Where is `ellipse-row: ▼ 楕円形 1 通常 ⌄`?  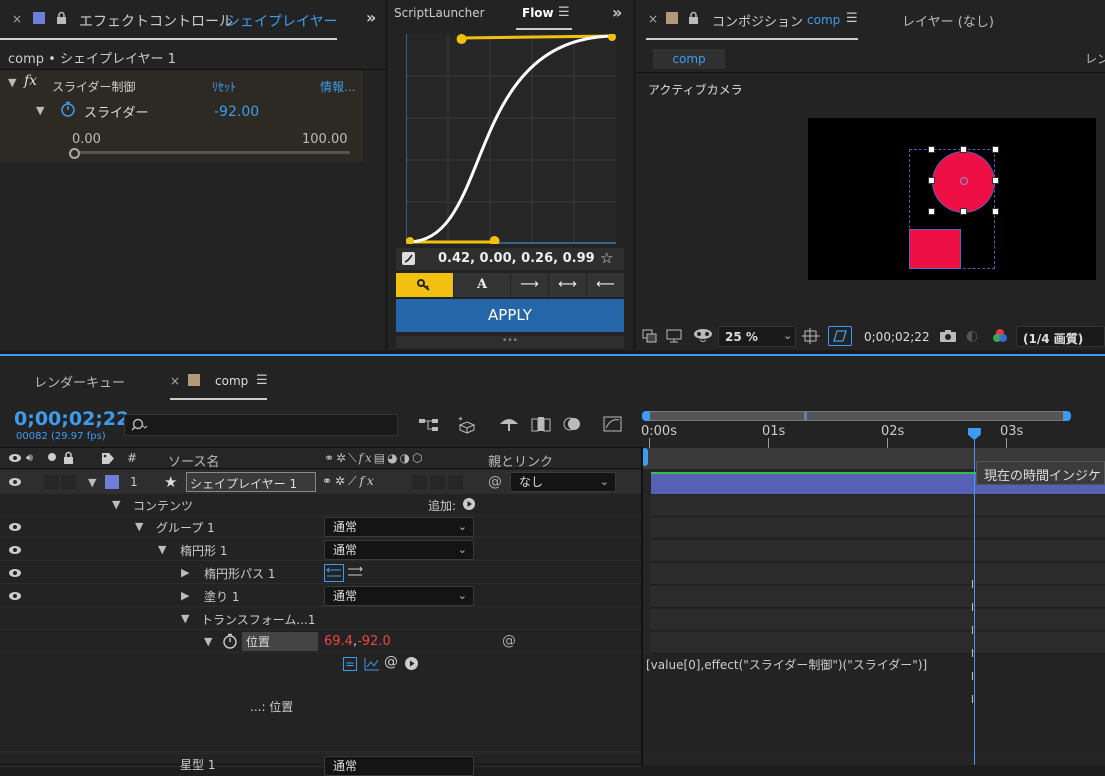
ellipse-row: ▼ 楕円形 1 通常 ⌄ is located at coordinates (321, 550).